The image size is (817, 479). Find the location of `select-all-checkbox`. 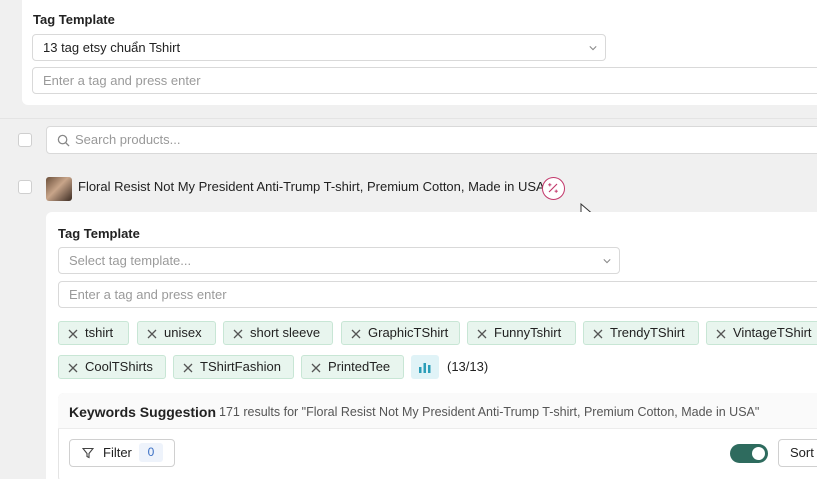

select-all-checkbox is located at coordinates (25, 140).